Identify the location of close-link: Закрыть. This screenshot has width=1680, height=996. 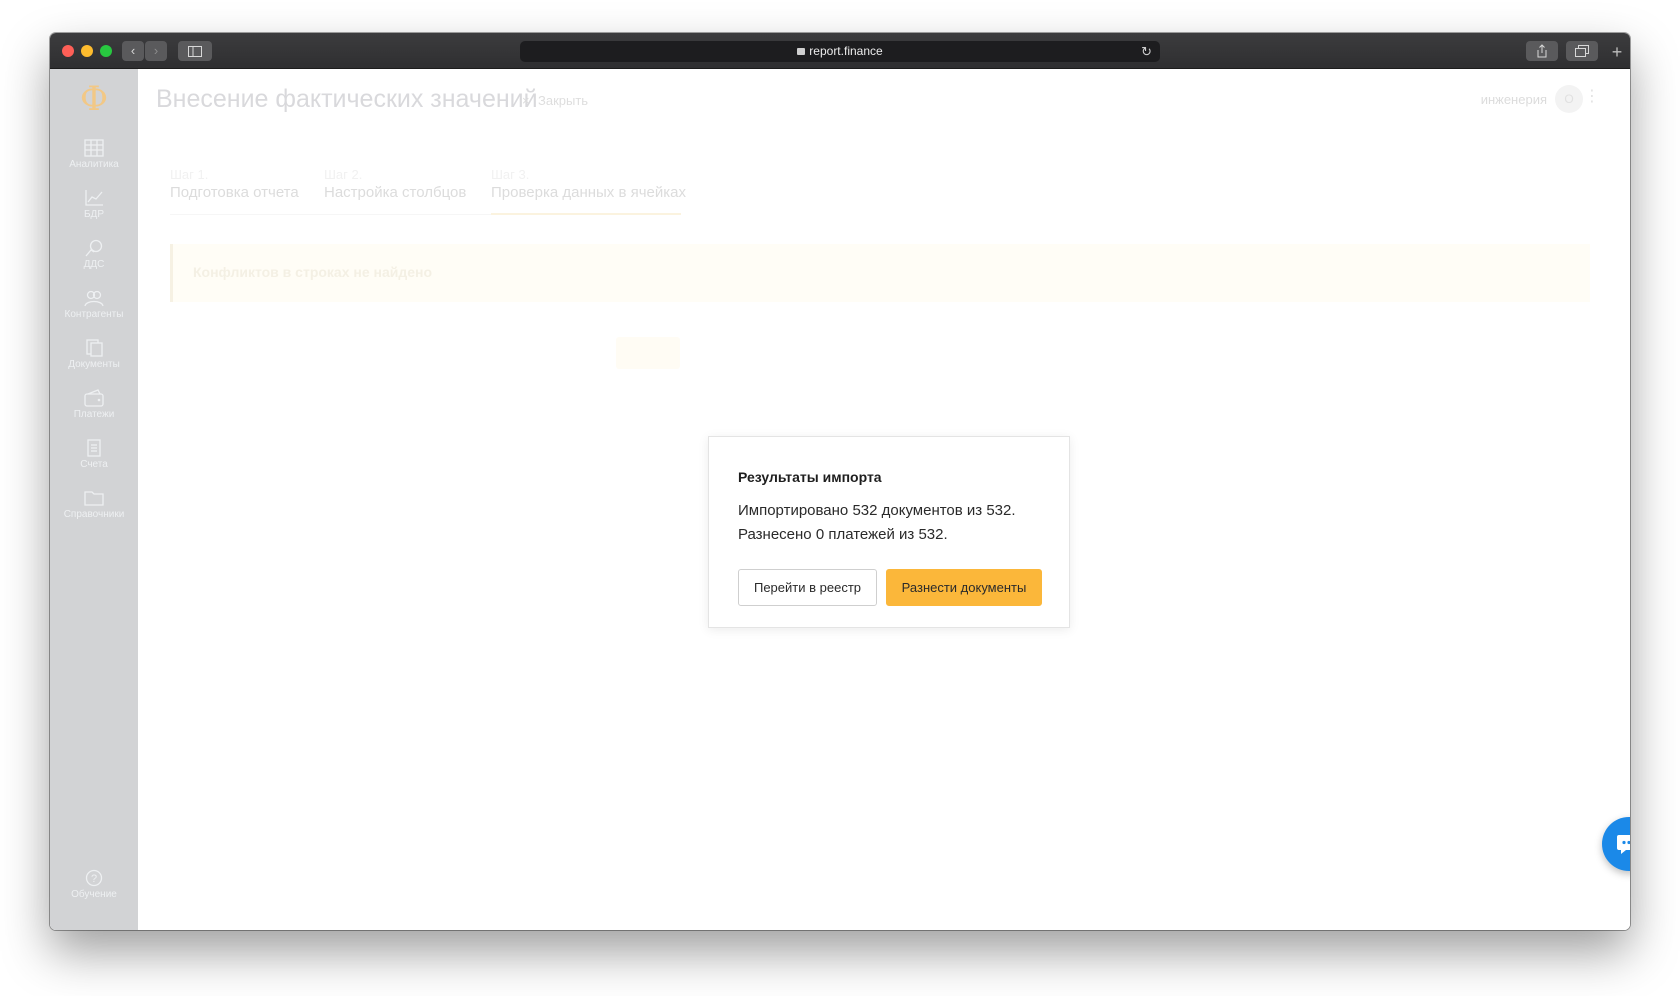
(563, 100).